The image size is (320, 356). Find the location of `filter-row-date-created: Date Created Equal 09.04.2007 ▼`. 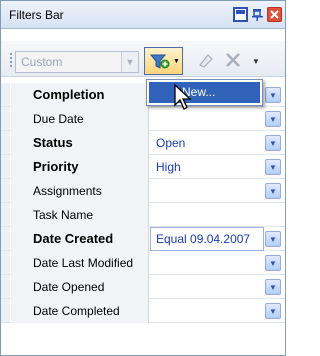

filter-row-date-created: Date Created Equal 09.04.2007 ▼ is located at coordinates (143, 239).